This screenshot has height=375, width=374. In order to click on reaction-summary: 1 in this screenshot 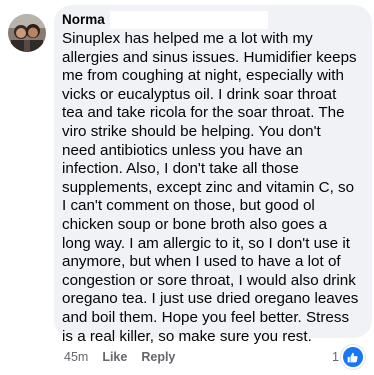, I will do `click(348, 357)`.